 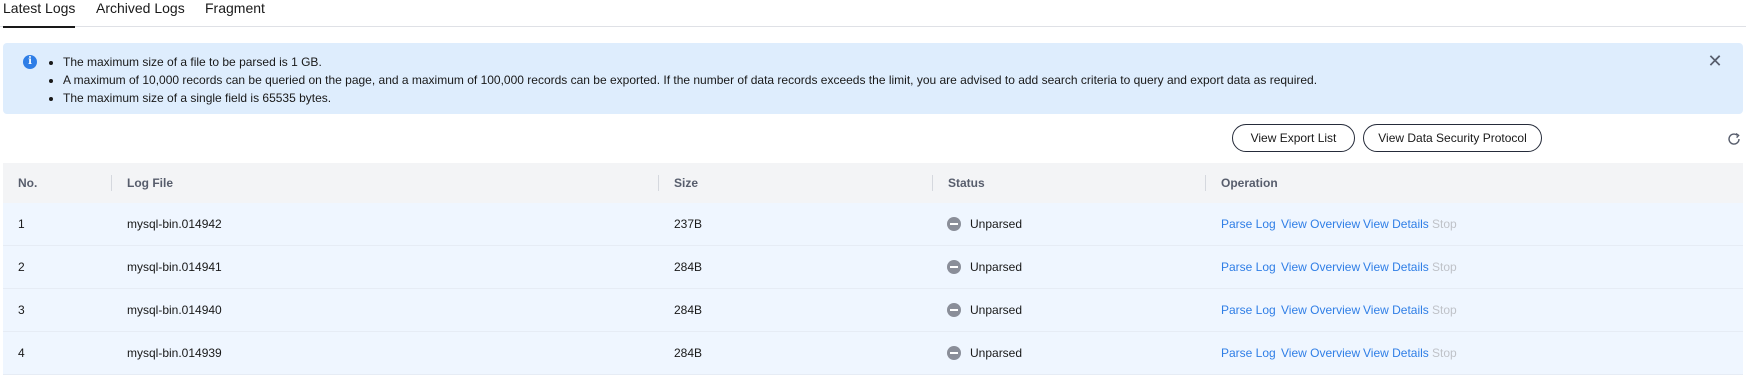 I want to click on column-header-status: Status, so click(x=966, y=183).